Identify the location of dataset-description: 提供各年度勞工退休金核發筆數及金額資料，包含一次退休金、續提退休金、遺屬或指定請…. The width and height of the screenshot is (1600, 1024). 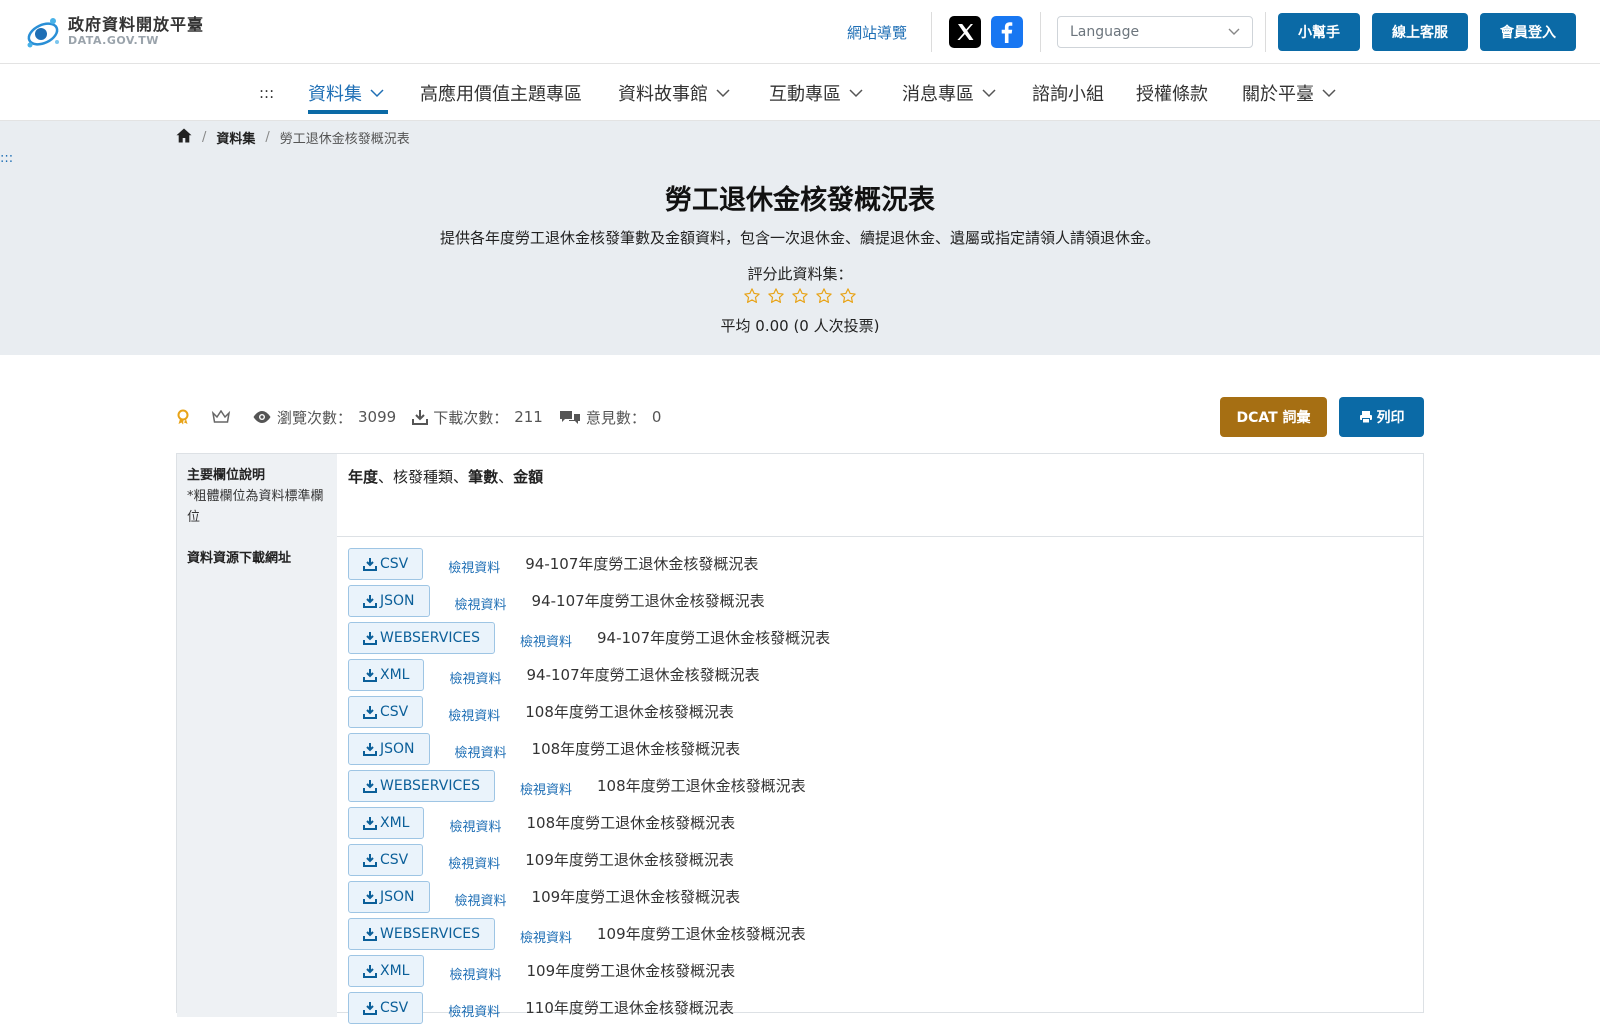
(799, 238).